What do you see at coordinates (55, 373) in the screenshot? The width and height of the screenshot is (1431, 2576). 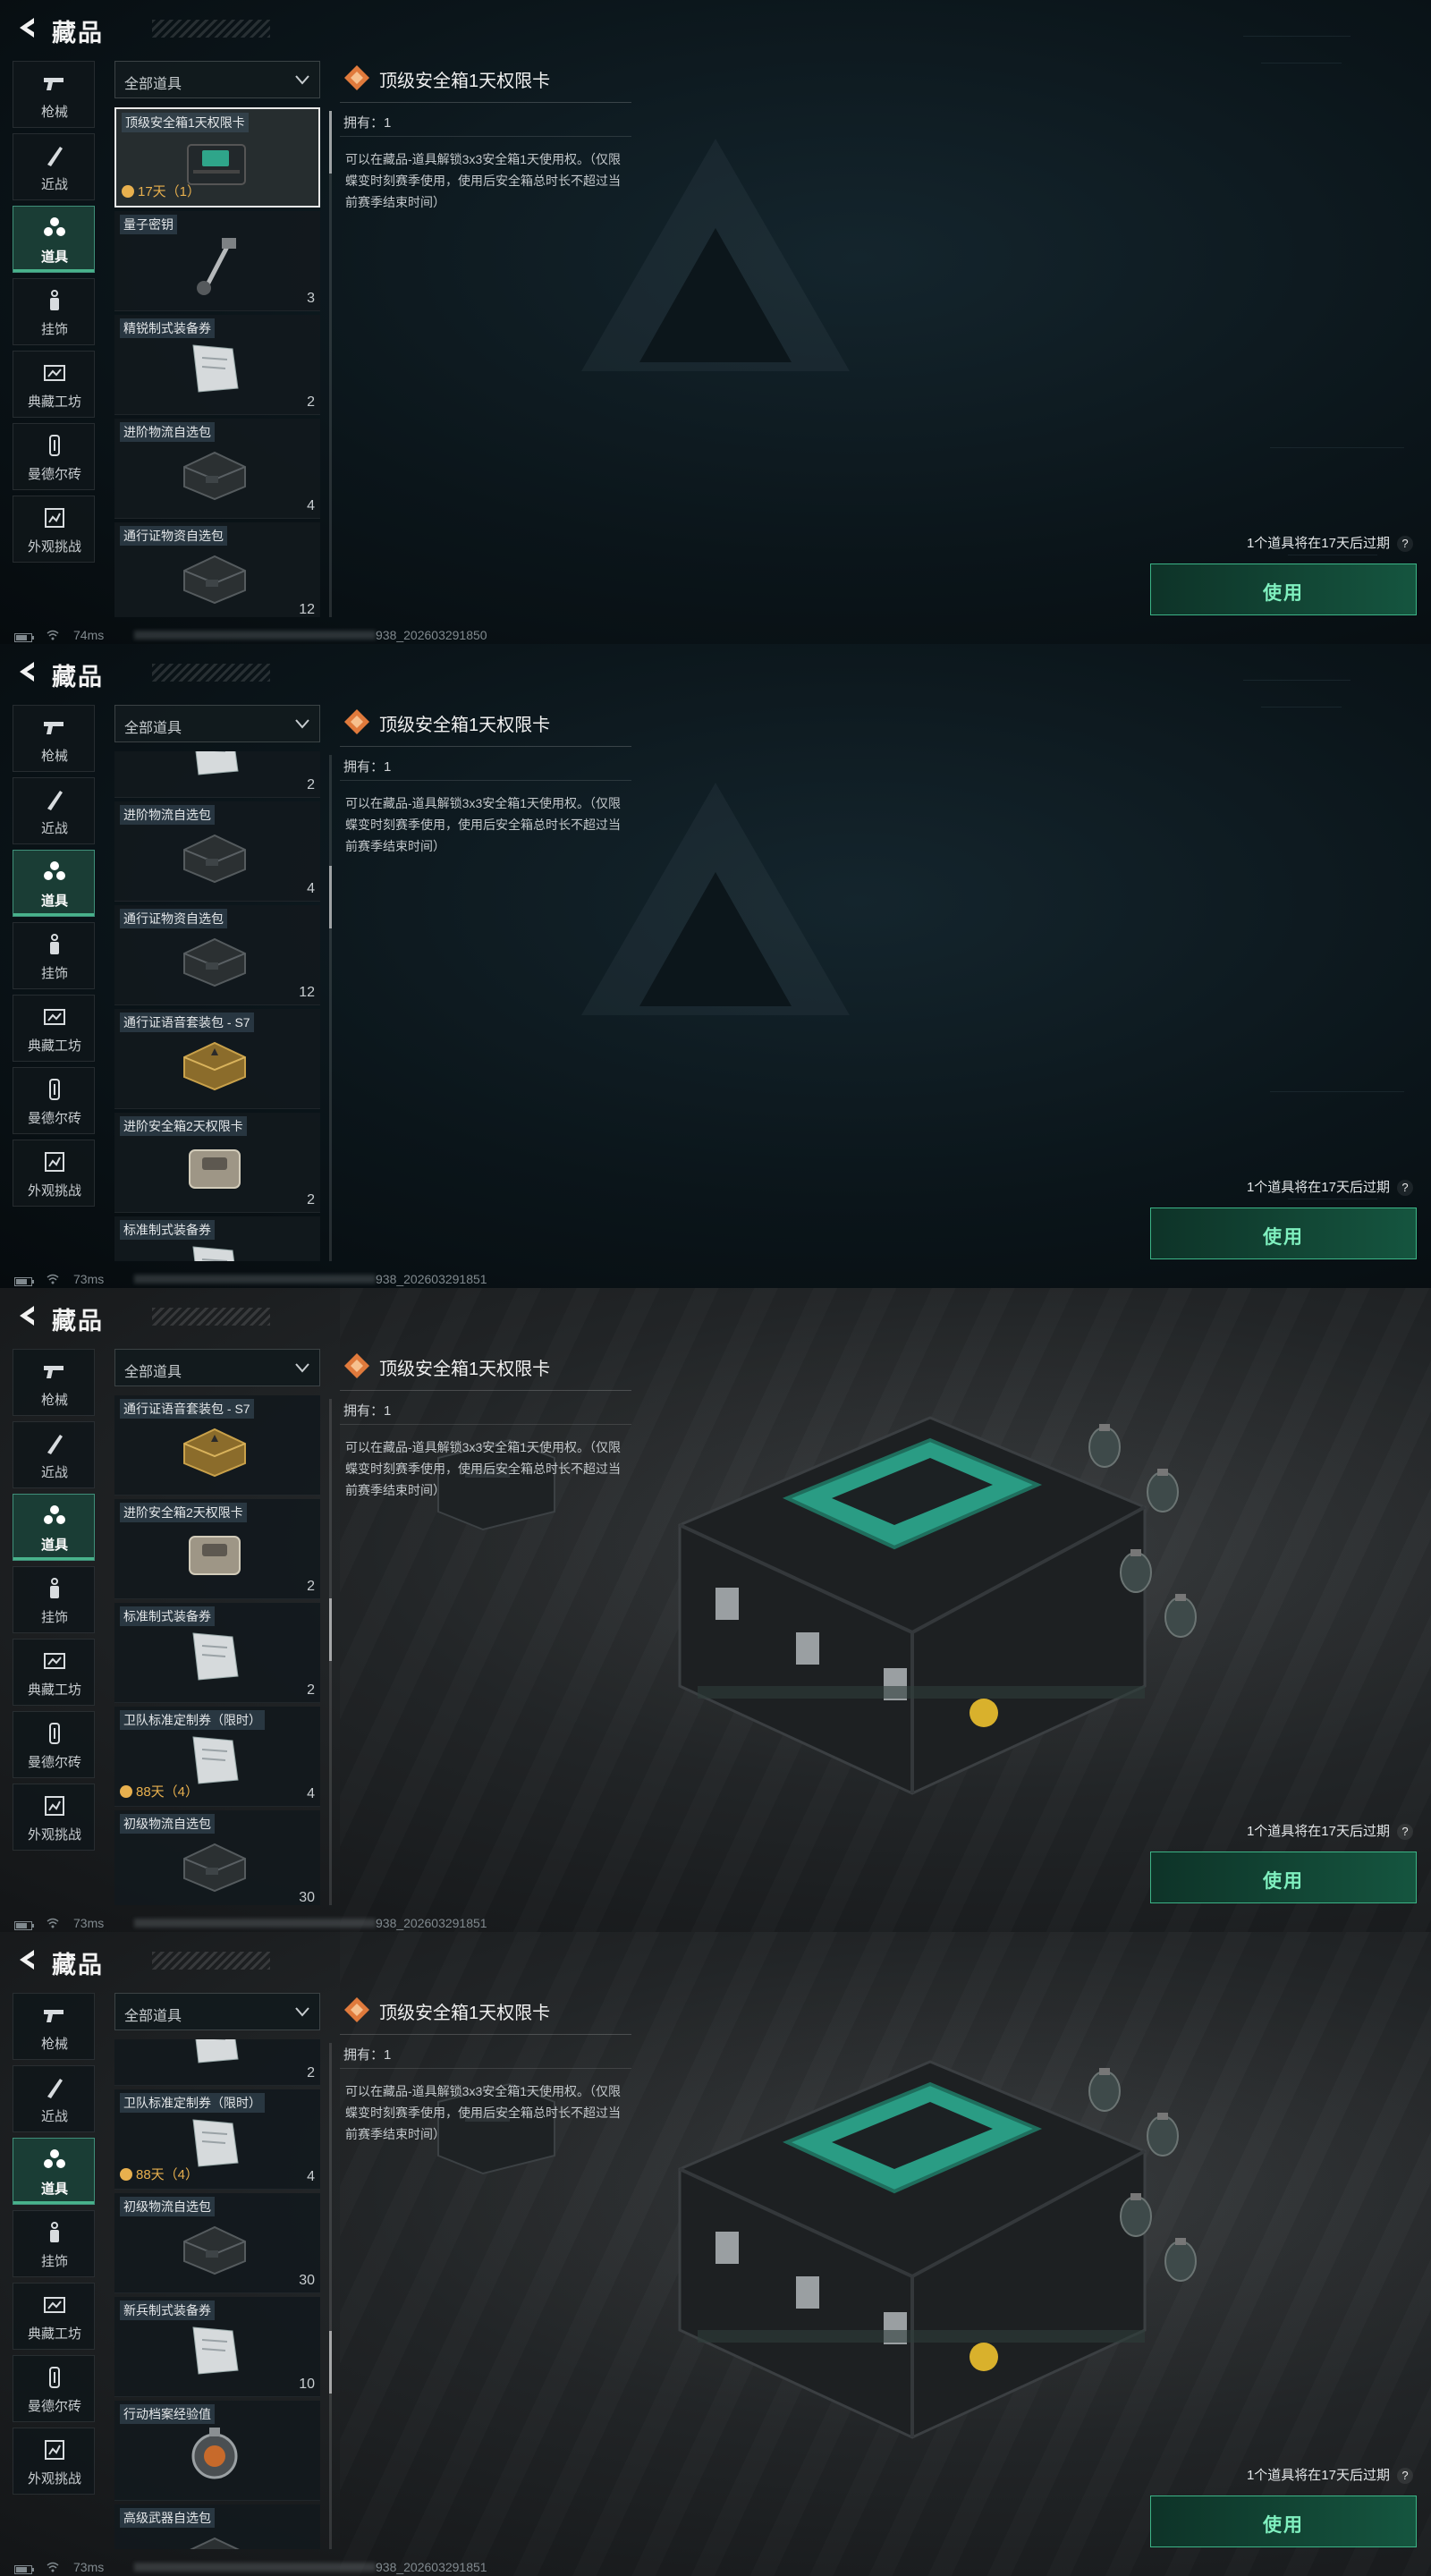 I see `workshop-icon` at bounding box center [55, 373].